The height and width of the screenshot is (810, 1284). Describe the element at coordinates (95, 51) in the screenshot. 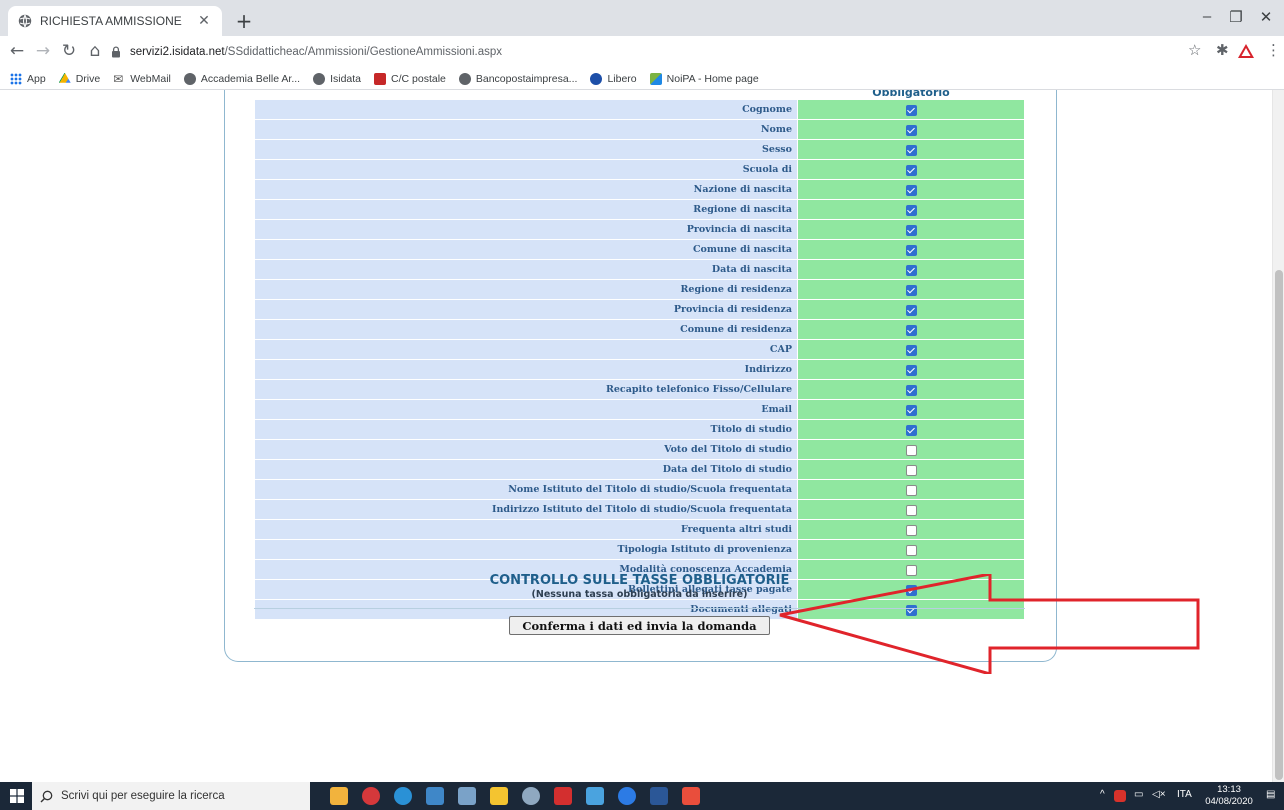

I see `home-icon: ⌂` at that location.